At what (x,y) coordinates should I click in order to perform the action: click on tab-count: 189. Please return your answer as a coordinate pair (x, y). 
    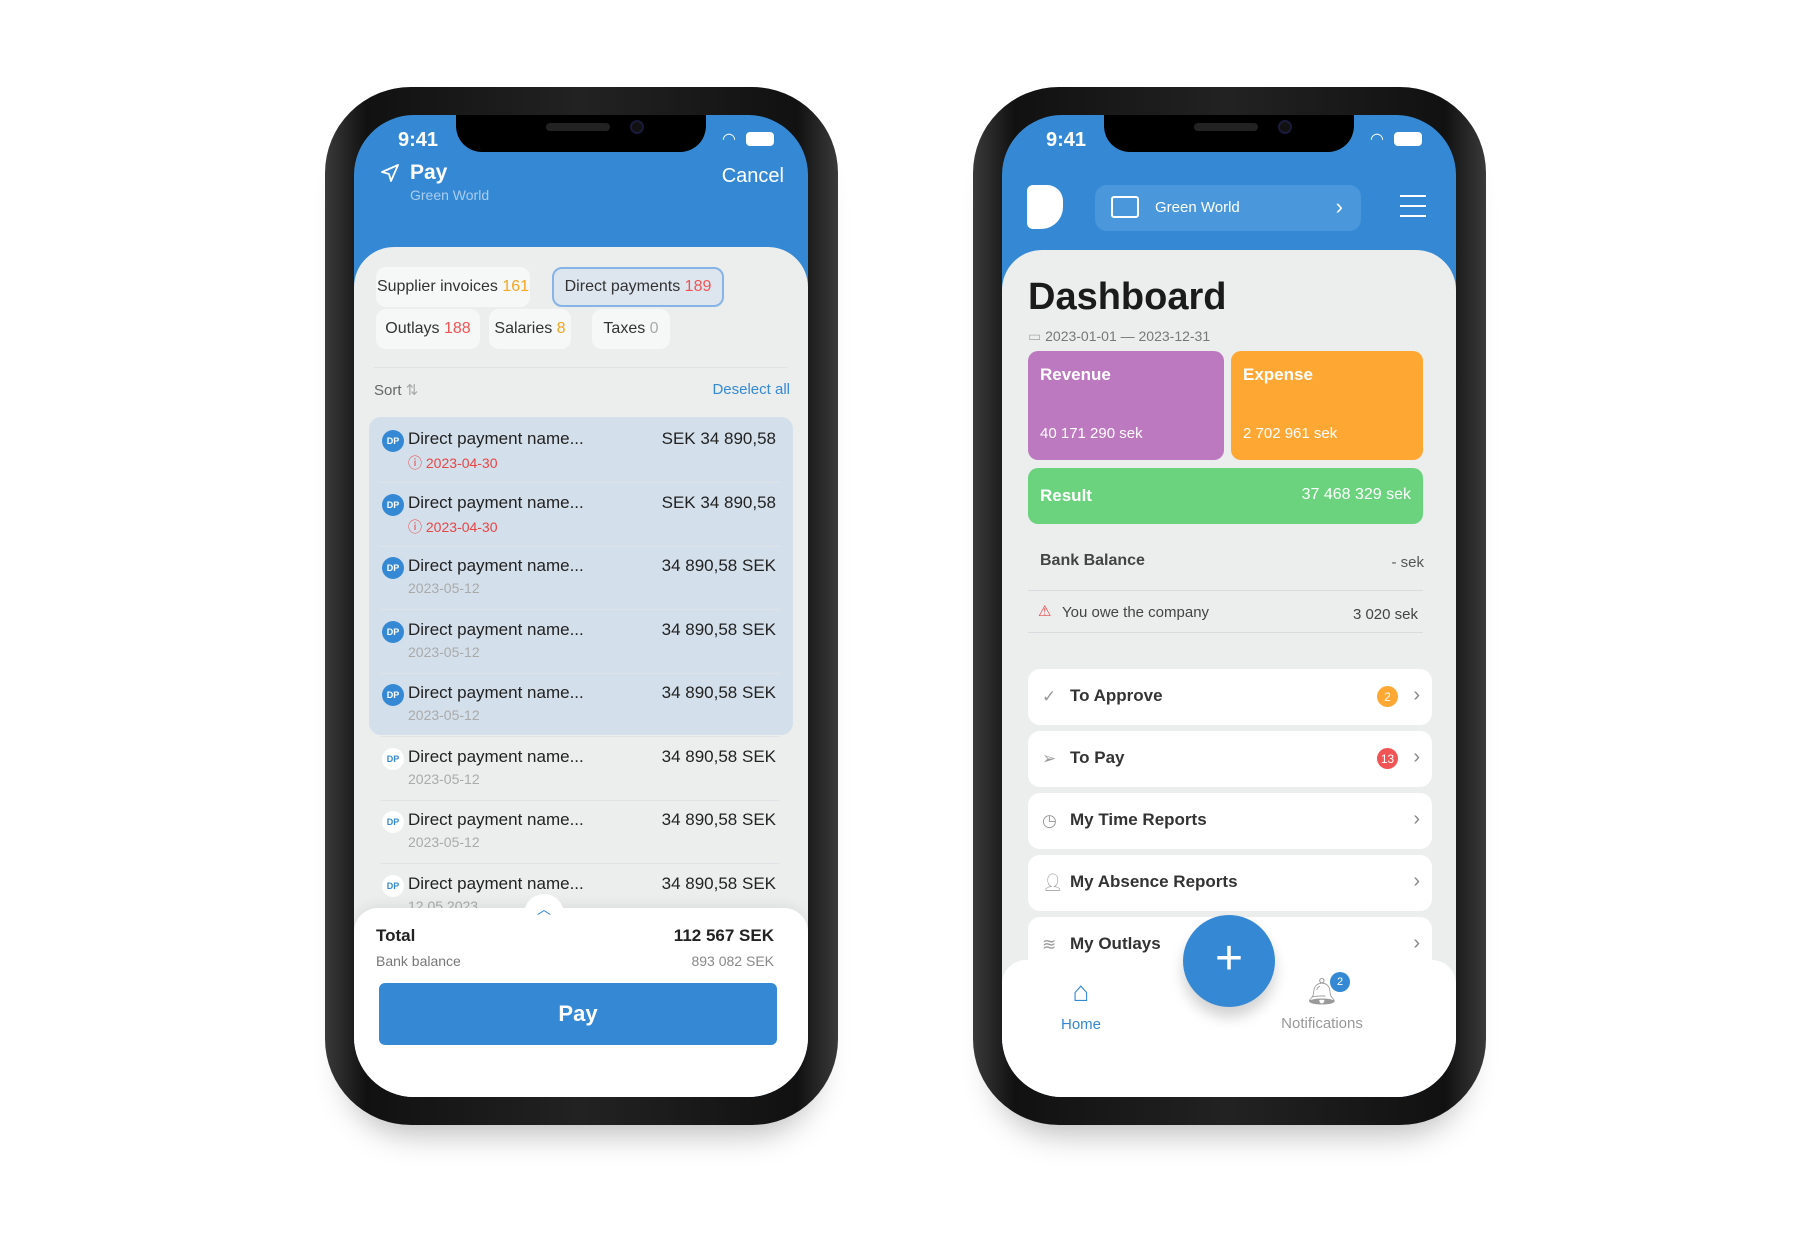
    Looking at the image, I should click on (698, 286).